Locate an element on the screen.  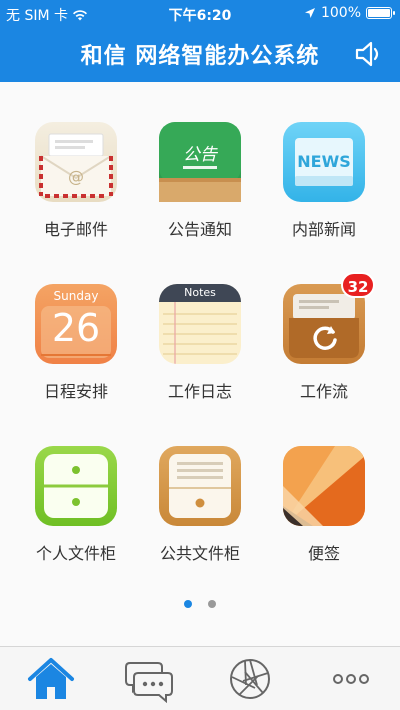
notes-icon-text: Notes is located at coordinates (200, 292).